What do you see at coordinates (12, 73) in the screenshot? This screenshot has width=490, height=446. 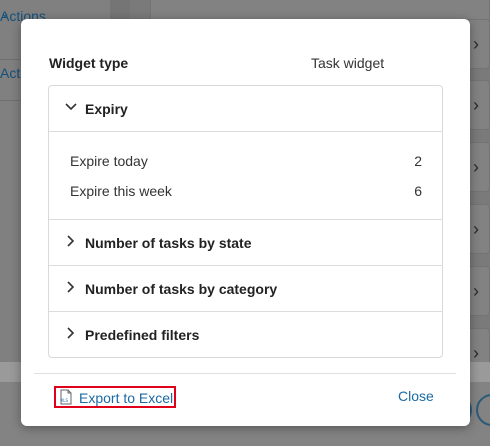 I see `background-actions-label-2: Acti` at bounding box center [12, 73].